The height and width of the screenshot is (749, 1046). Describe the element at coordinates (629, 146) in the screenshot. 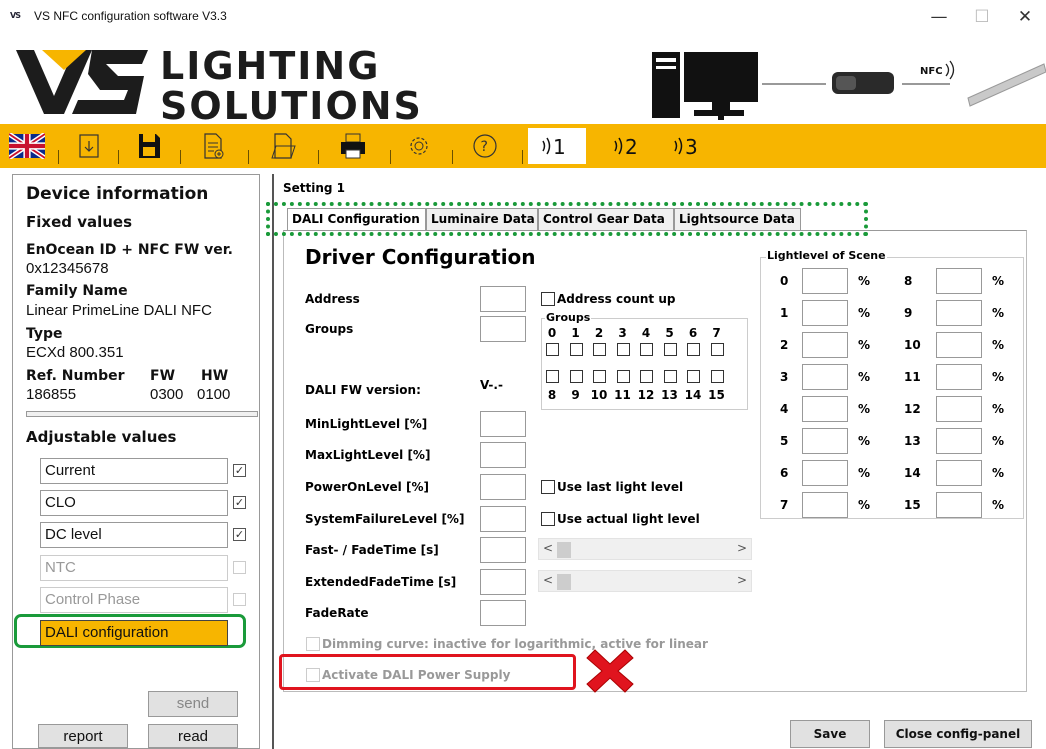

I see `nfc-slot-2-icon: 2` at that location.